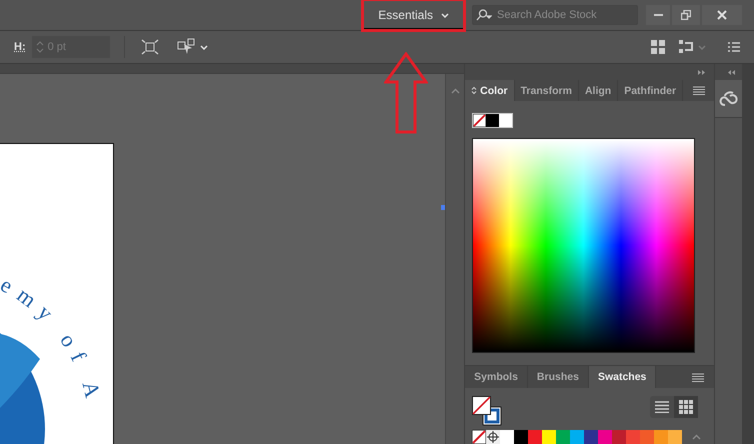  What do you see at coordinates (484, 15) in the screenshot?
I see `search-icon` at bounding box center [484, 15].